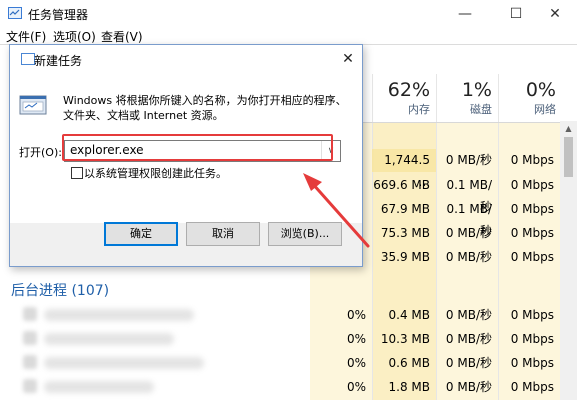  Describe the element at coordinates (568, 129) in the screenshot. I see `scroll-up-icon: ▲` at that location.